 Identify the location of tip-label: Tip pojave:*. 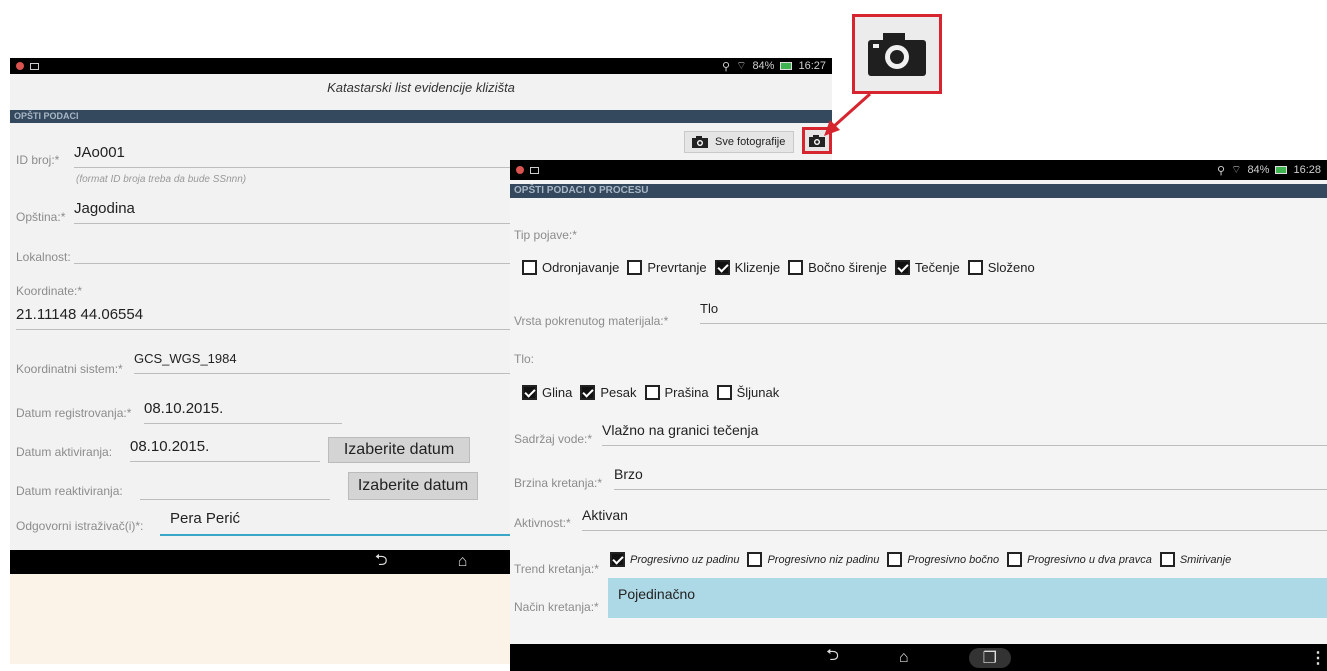
(545, 235).